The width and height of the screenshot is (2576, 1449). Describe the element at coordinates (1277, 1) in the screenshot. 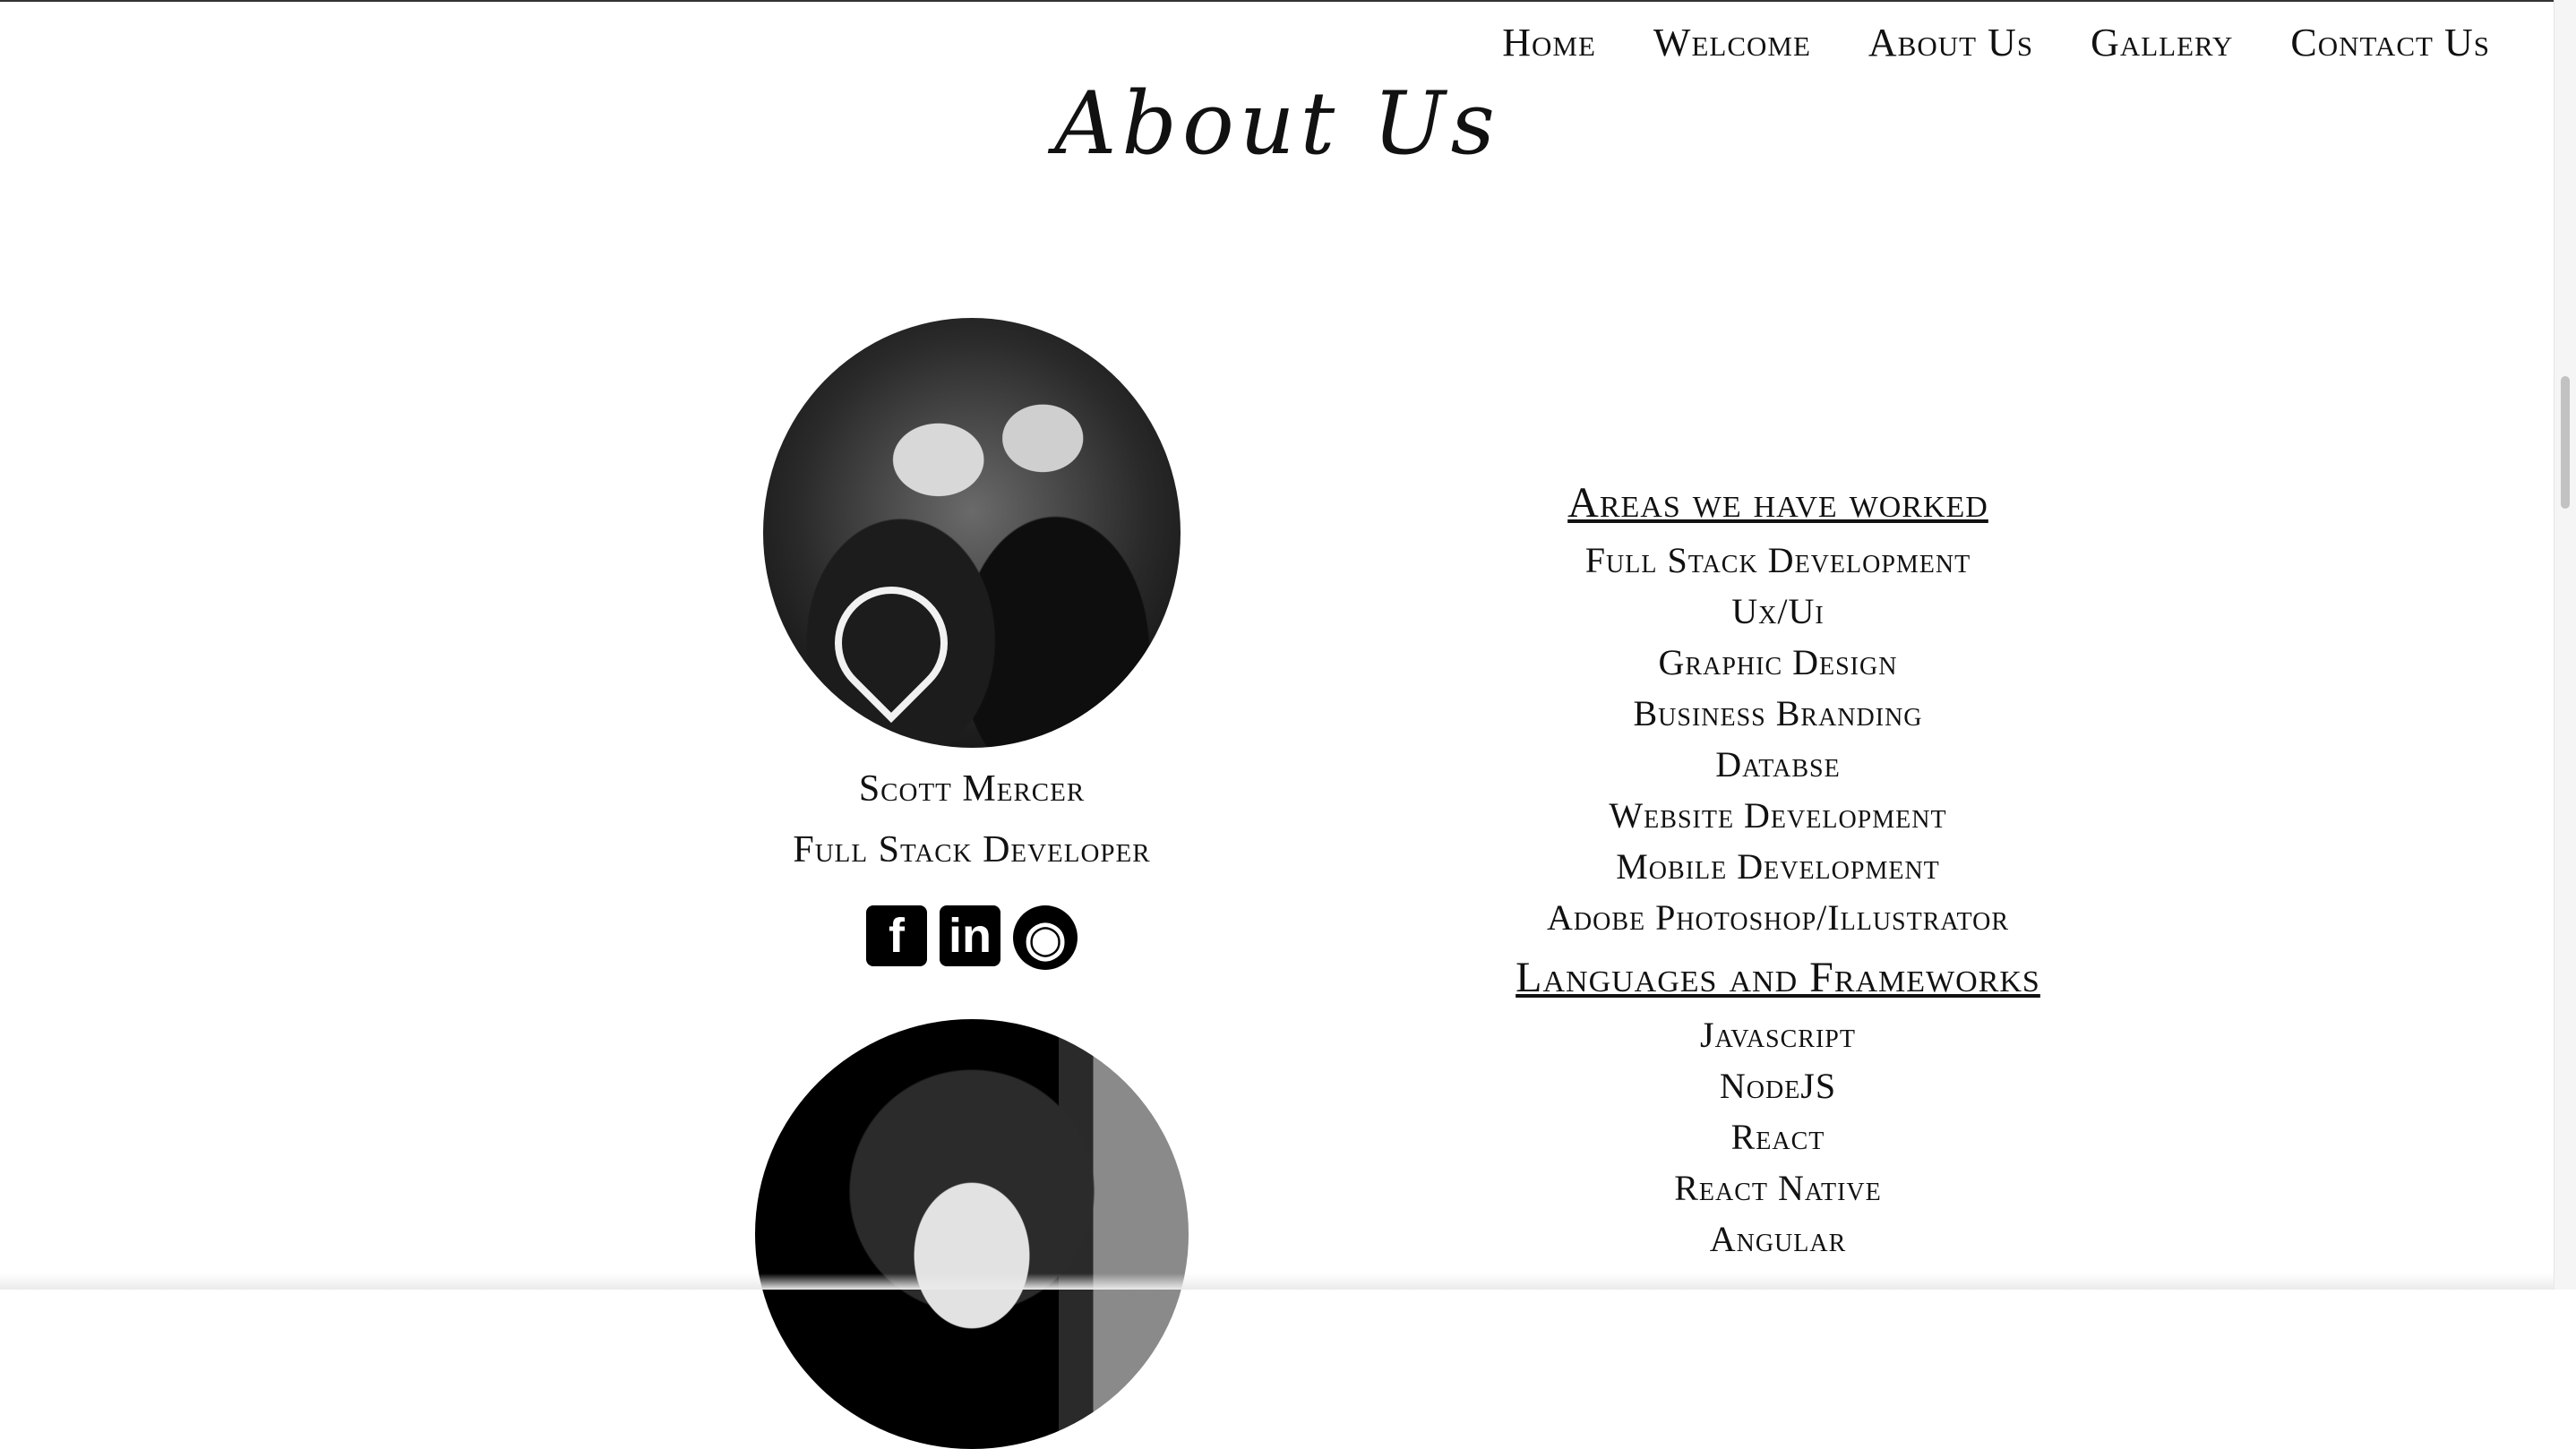

I see `top-border` at that location.